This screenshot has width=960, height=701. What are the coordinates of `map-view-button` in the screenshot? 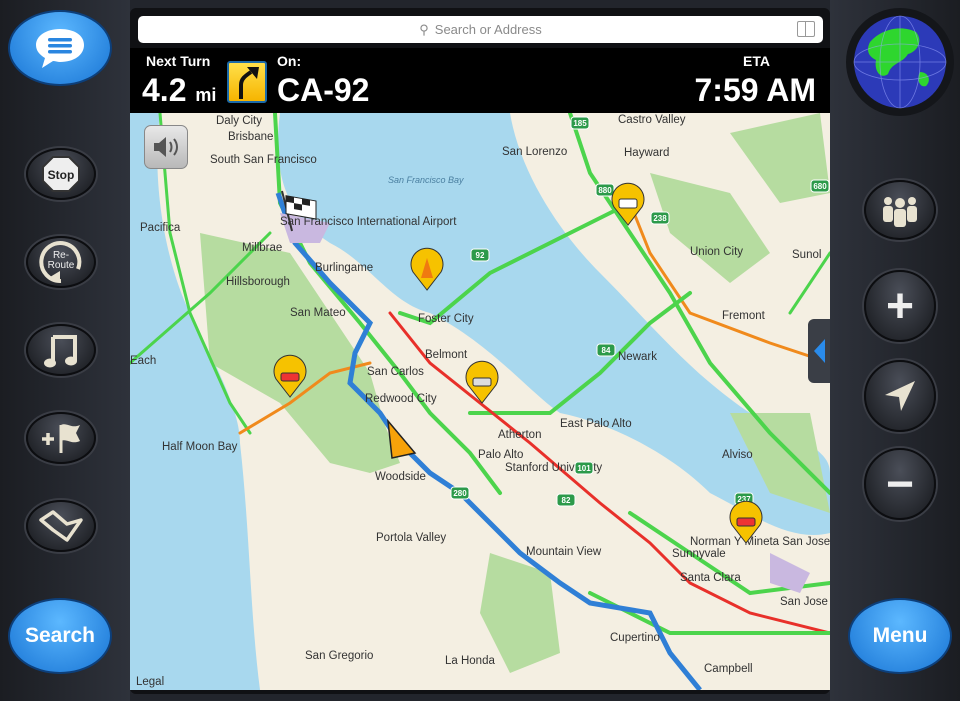 It's located at (61, 526).